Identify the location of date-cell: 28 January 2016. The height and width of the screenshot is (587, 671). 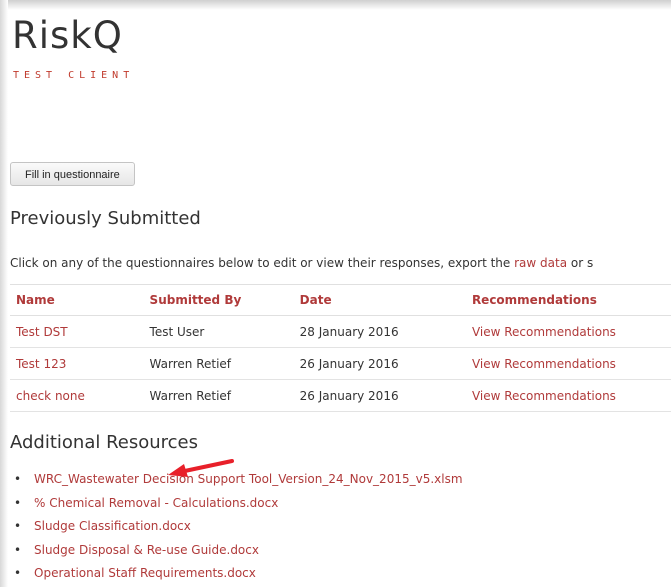
(379, 331).